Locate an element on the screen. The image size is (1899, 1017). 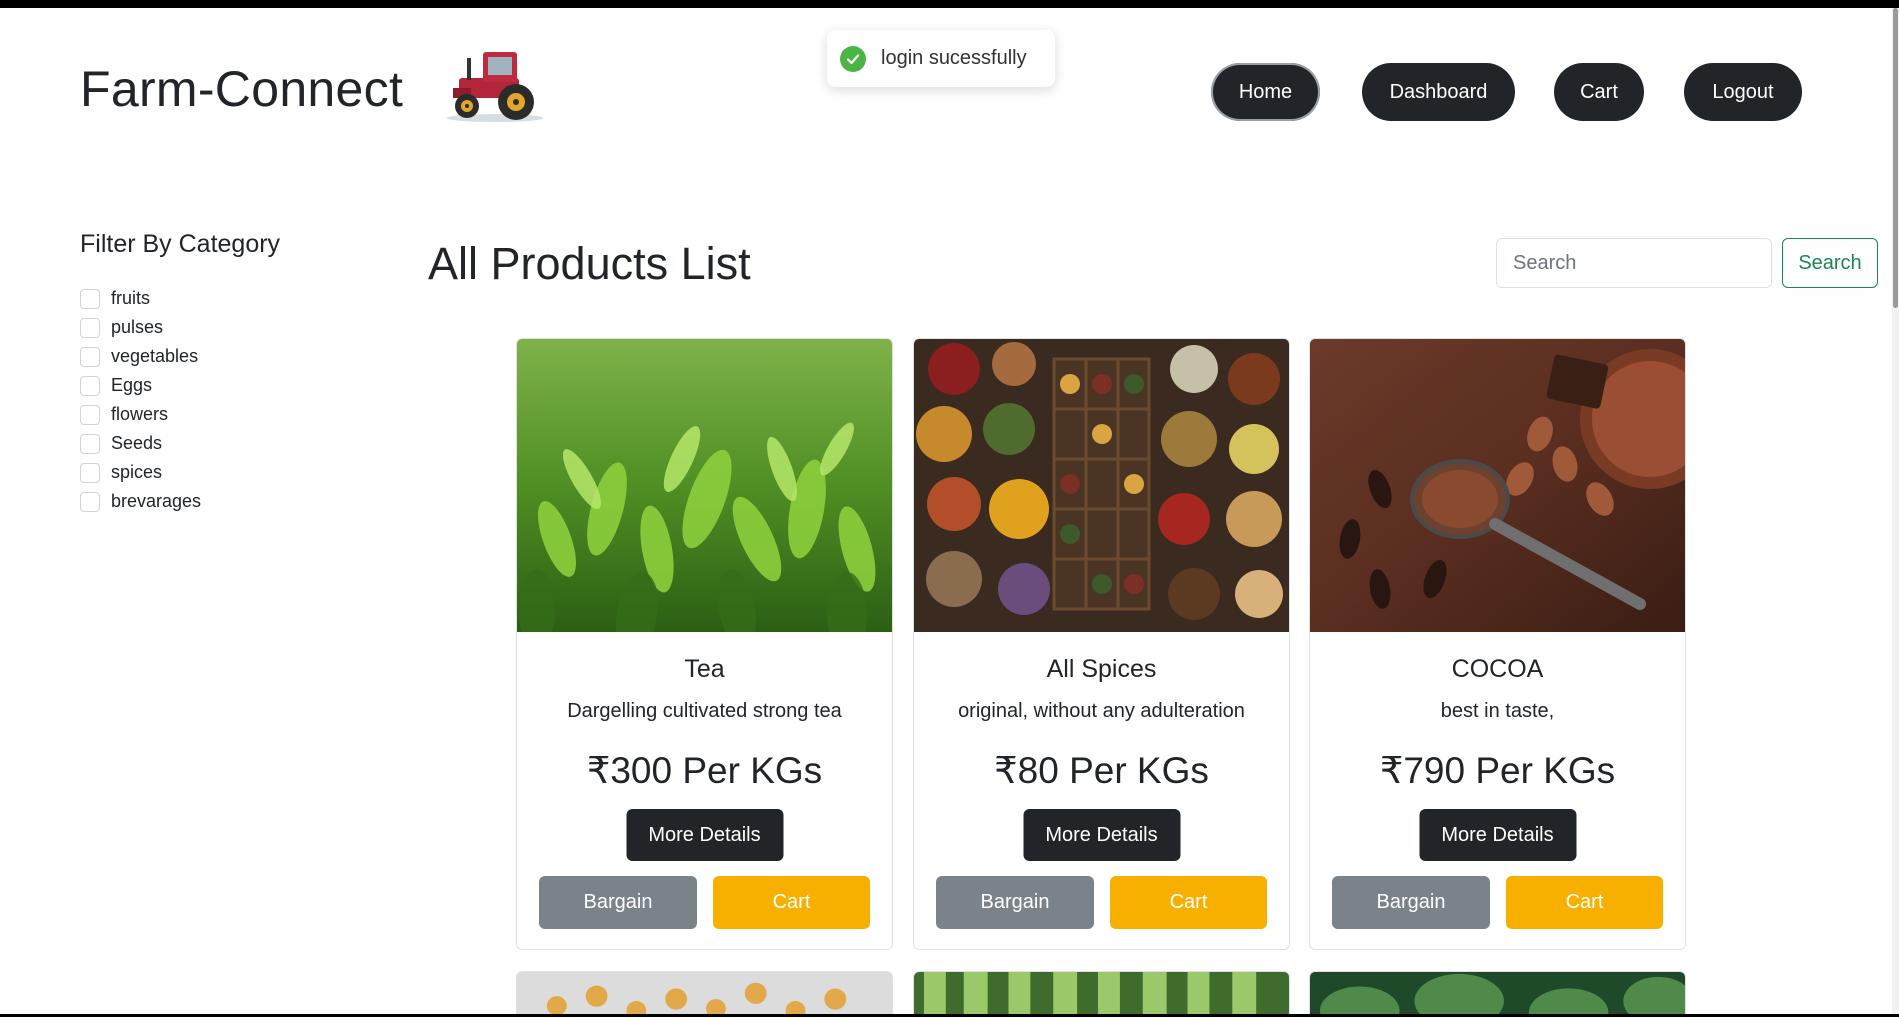
category-filter-brevarages: brevarages is located at coordinates (140, 501).